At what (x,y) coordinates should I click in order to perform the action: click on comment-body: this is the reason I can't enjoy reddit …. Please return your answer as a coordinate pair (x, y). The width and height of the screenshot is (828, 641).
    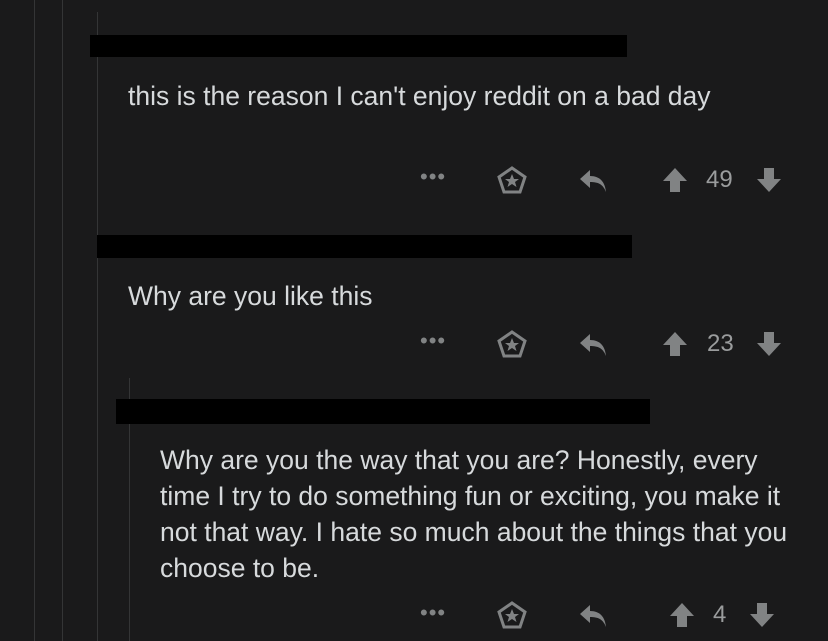
    Looking at the image, I should click on (419, 96).